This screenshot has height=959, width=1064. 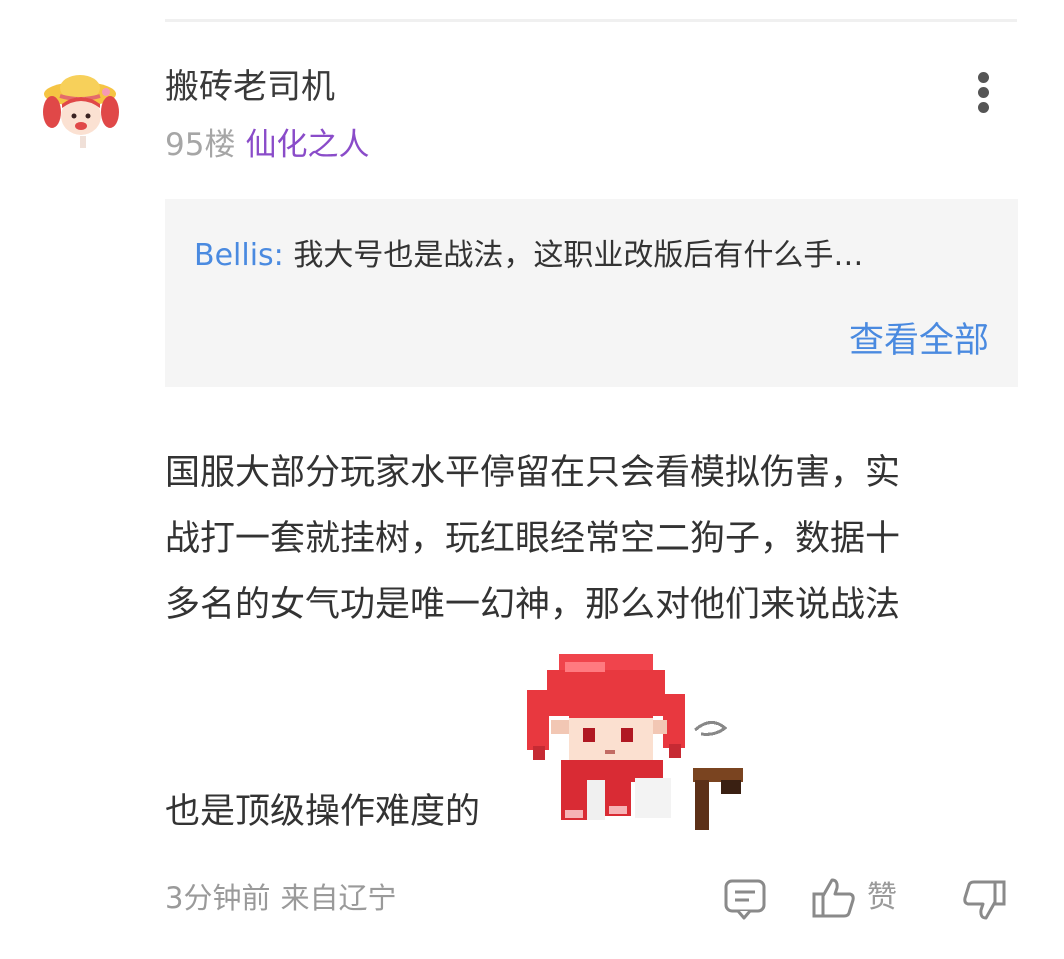 I want to click on comment-body-line: 多名的女气功是唯一幻神，那么对他们来说战法, so click(x=533, y=605).